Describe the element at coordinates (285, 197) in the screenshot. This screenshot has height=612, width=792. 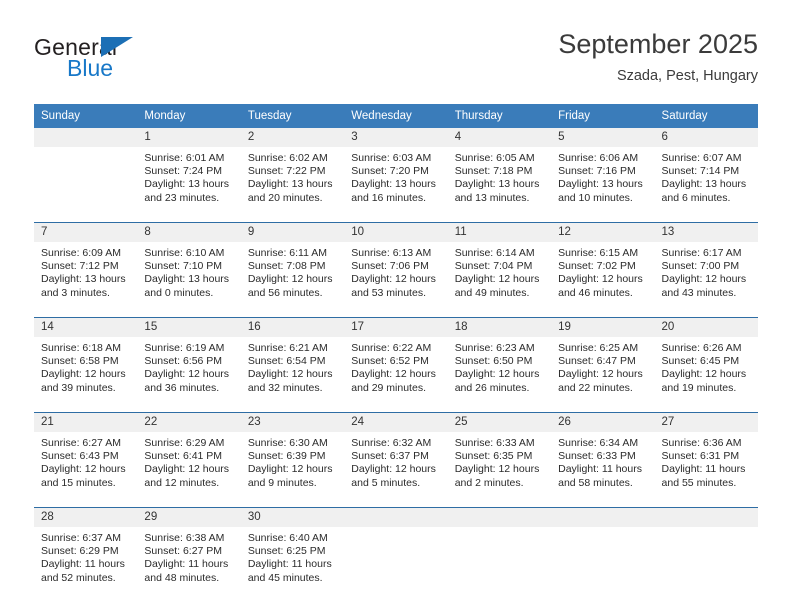
I see `daylight-text-line2: and 20 minutes.` at that location.